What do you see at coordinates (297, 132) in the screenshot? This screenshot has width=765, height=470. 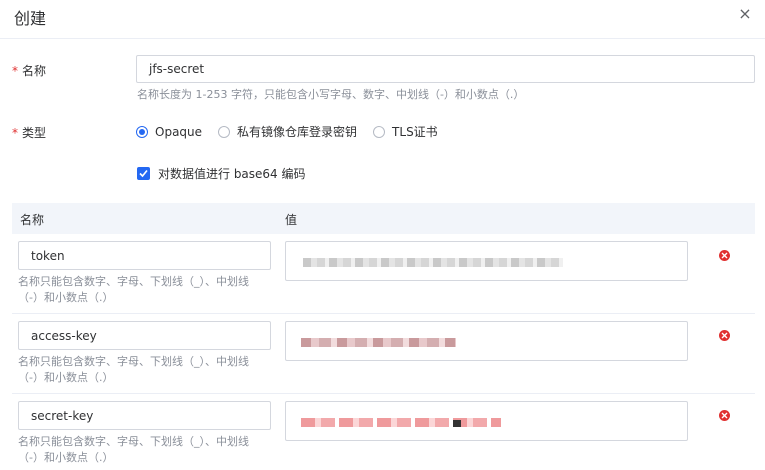 I see `radio-registry-secret-label: 私有镜像仓库登录密钥` at bounding box center [297, 132].